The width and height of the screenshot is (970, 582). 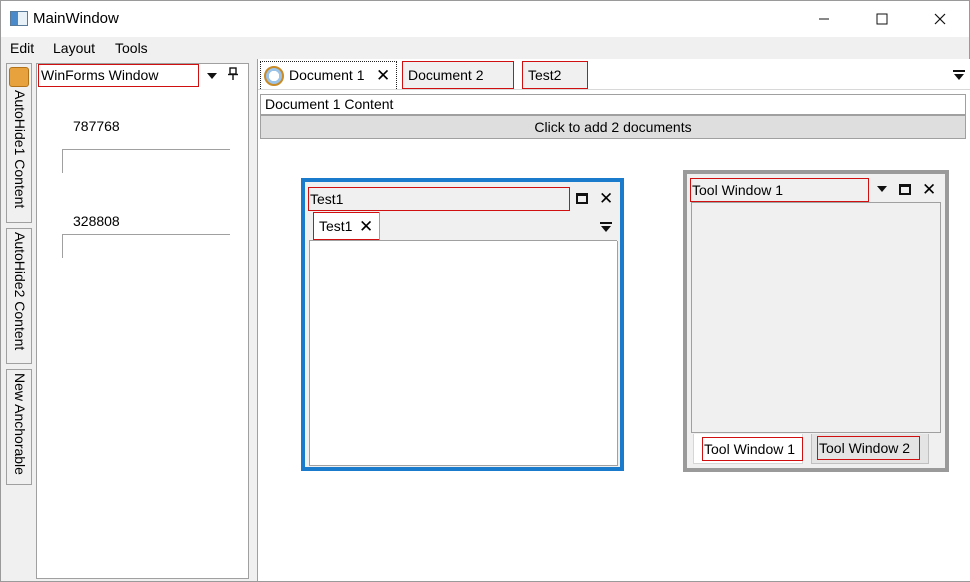 What do you see at coordinates (446, 75) in the screenshot?
I see `tab-document-2-label: Document 2` at bounding box center [446, 75].